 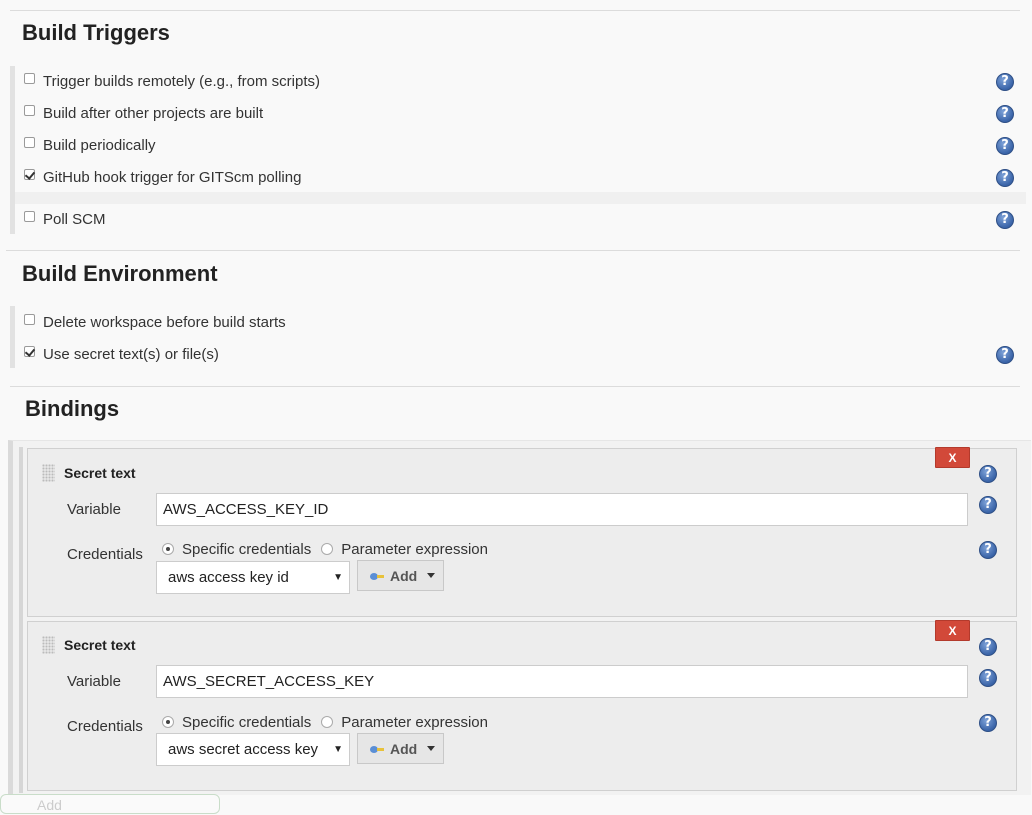 I want to click on checkbox-use-secret-text, so click(x=29, y=351).